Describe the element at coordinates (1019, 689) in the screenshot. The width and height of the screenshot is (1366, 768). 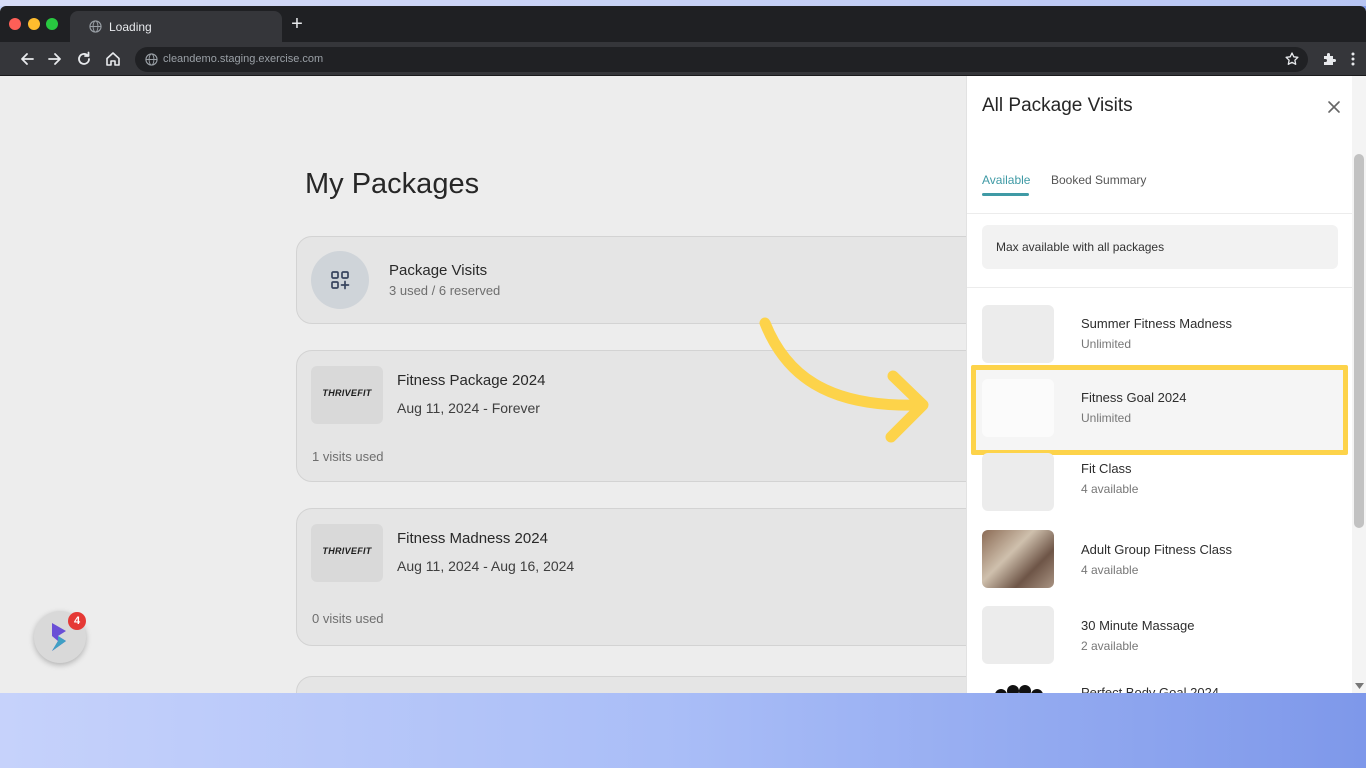
I see `partial-logo-icon` at that location.